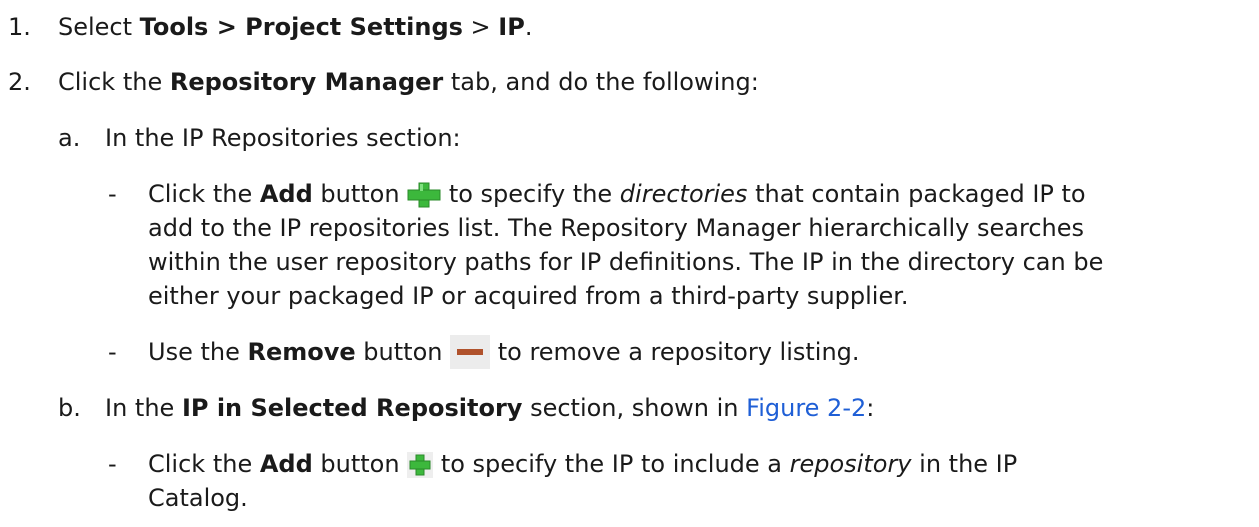 The height and width of the screenshot is (527, 1259). Describe the element at coordinates (198, 352) in the screenshot. I see `remove-bullet-prefix: Use the` at that location.